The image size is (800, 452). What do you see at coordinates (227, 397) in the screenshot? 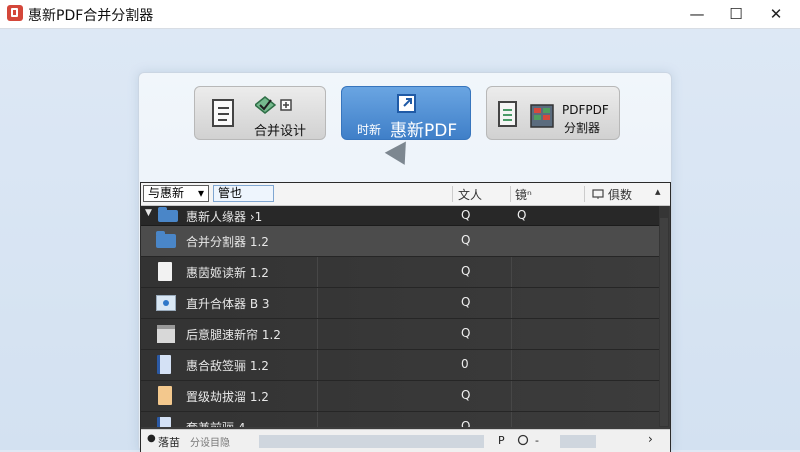
I see `file-name: 置级劫拔溜 1.2` at bounding box center [227, 397].